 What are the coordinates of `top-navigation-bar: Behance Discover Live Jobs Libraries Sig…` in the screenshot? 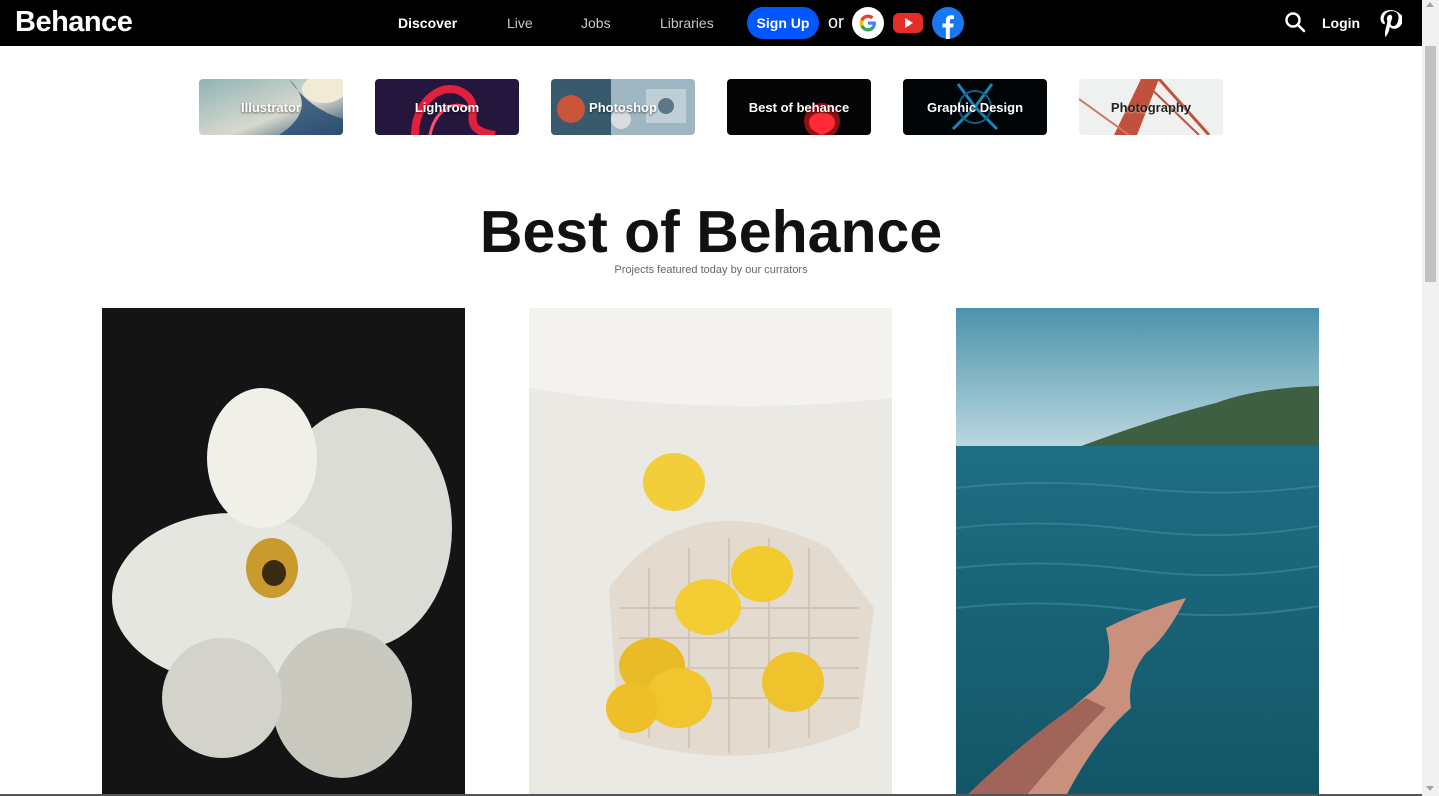 It's located at (711, 23).